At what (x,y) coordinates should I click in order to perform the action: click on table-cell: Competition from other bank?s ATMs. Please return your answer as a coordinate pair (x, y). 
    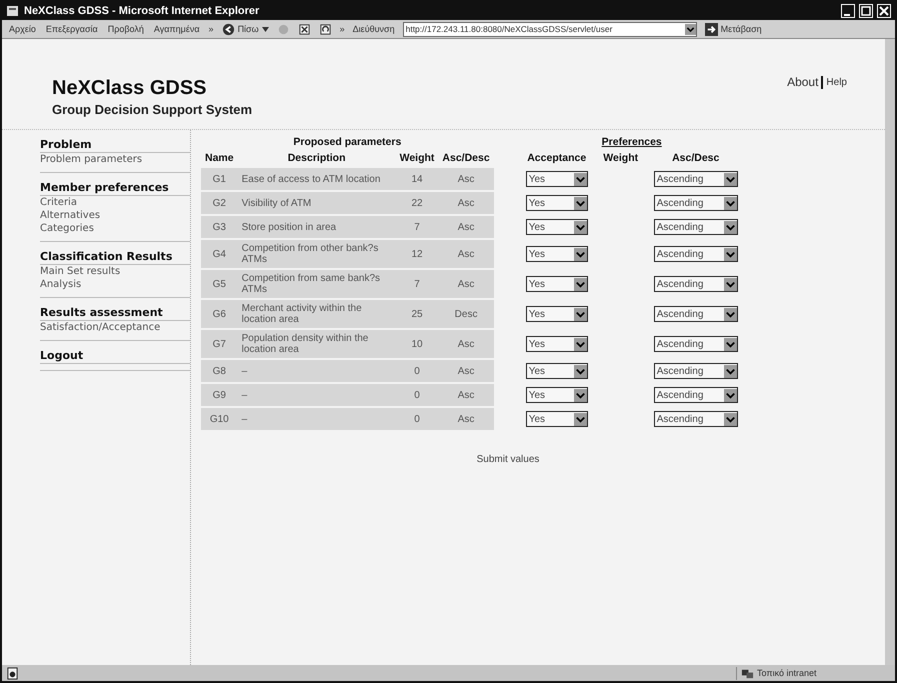
    Looking at the image, I should click on (317, 254).